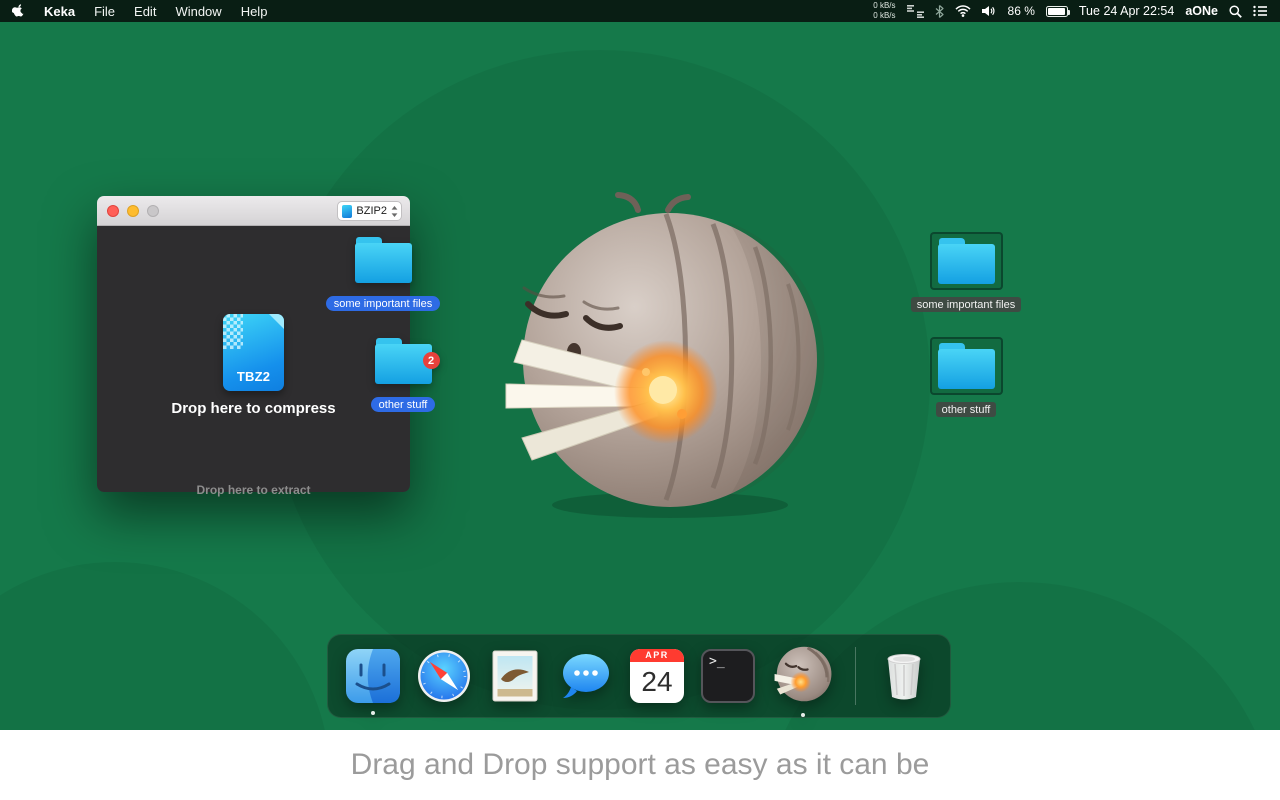  What do you see at coordinates (253, 211) in the screenshot?
I see `window-title-bar: BZIP2` at bounding box center [253, 211].